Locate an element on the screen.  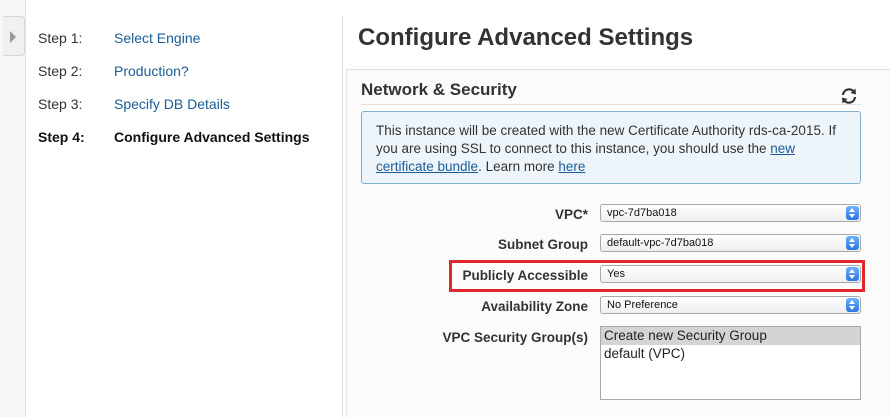
step-number: Step 3: is located at coordinates (60, 104).